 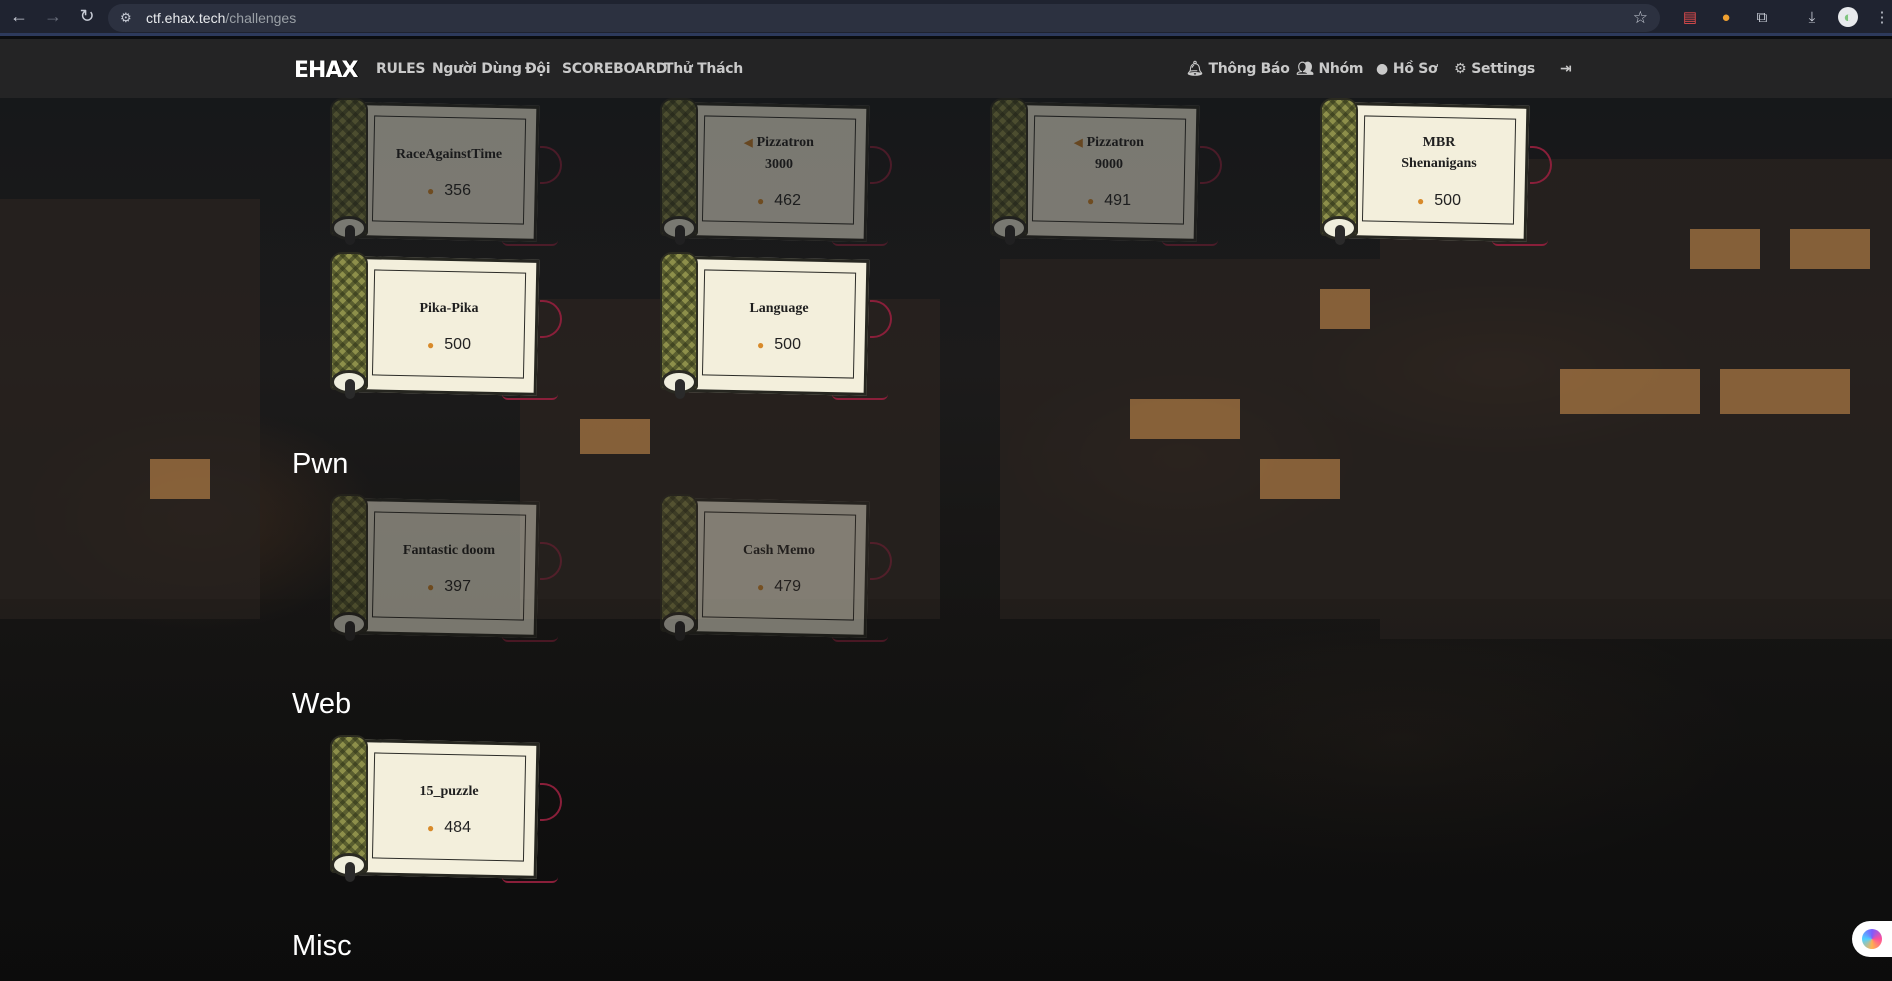 I want to click on challenge-card: Language ● 500, so click(x=776, y=327).